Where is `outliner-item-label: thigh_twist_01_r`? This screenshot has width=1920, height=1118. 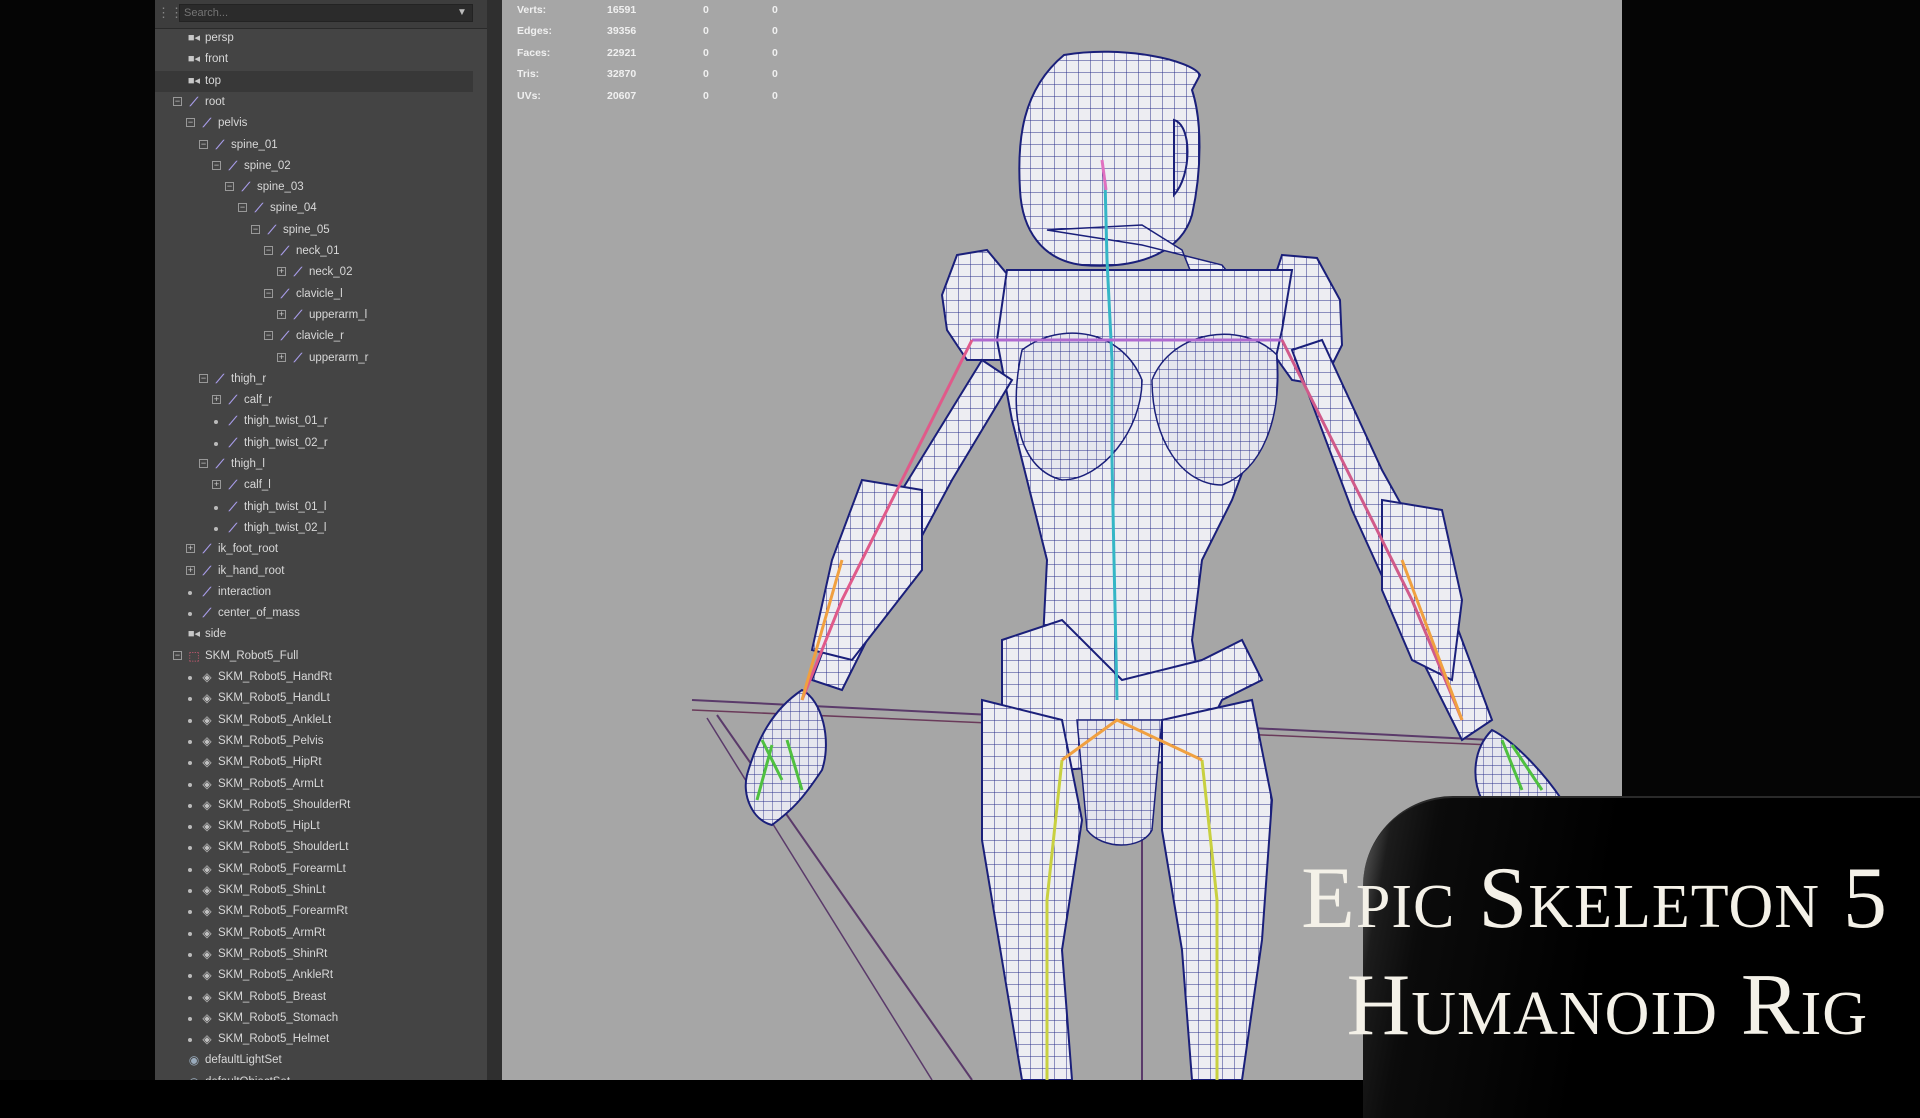 outliner-item-label: thigh_twist_01_r is located at coordinates (286, 421).